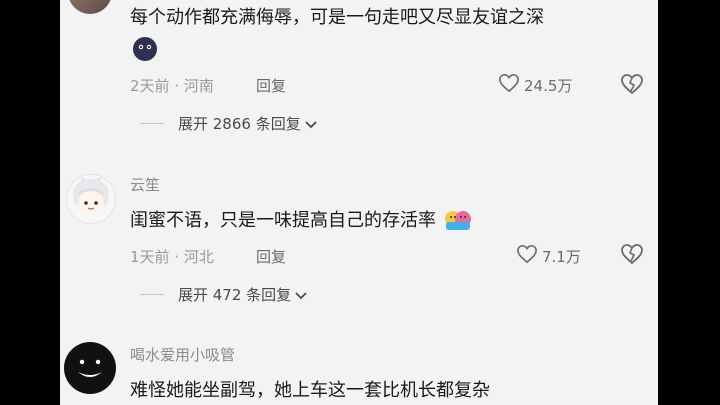 Image resolution: width=720 pixels, height=405 pixels. What do you see at coordinates (337, 17) in the screenshot?
I see `comment-text: 每个动作都充满侮辱，可是一句走吧又尽显友谊之深` at bounding box center [337, 17].